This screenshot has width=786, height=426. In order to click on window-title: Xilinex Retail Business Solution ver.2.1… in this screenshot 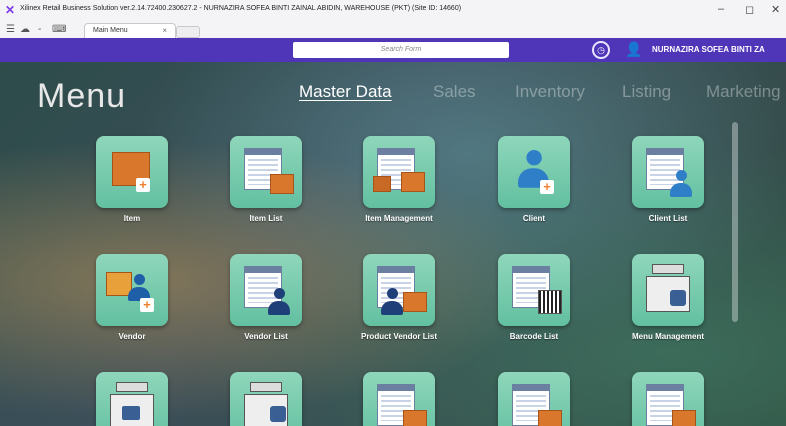, I will do `click(241, 8)`.